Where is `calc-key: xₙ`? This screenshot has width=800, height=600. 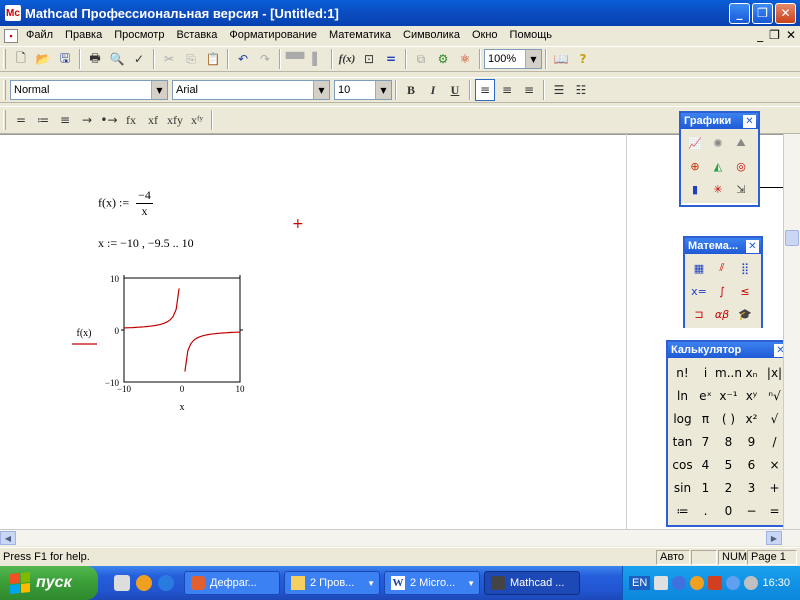 calc-key: xₙ is located at coordinates (751, 372).